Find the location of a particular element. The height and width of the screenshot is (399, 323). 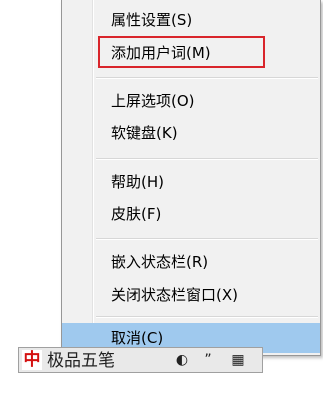

menu-item-close-statusbar-window: 关闭状态栏窗口(X) is located at coordinates (191, 295).